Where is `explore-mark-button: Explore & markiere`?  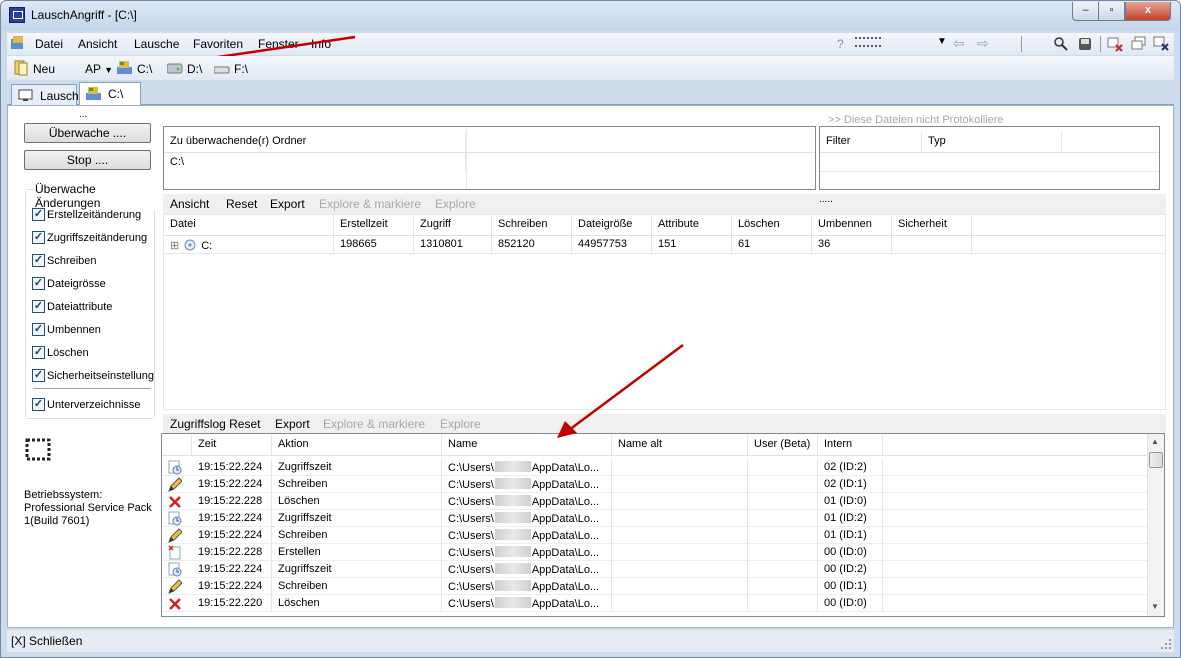
explore-mark-button: Explore & markiere is located at coordinates (370, 204).